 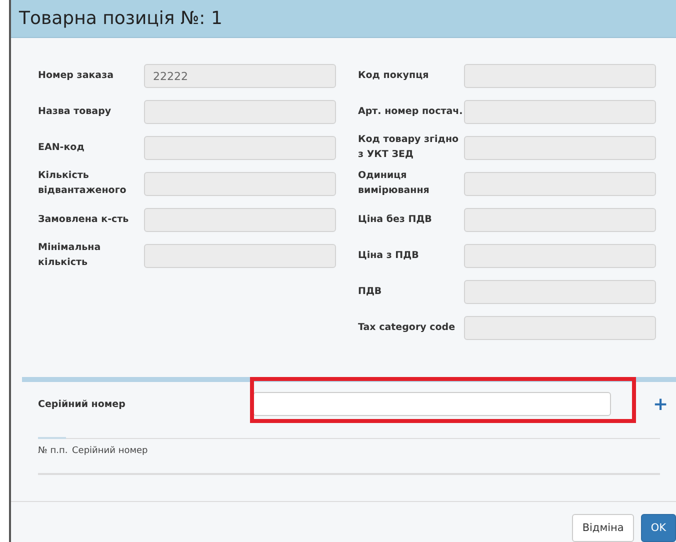 What do you see at coordinates (53, 451) in the screenshot?
I see `column-header: № п.п.` at bounding box center [53, 451].